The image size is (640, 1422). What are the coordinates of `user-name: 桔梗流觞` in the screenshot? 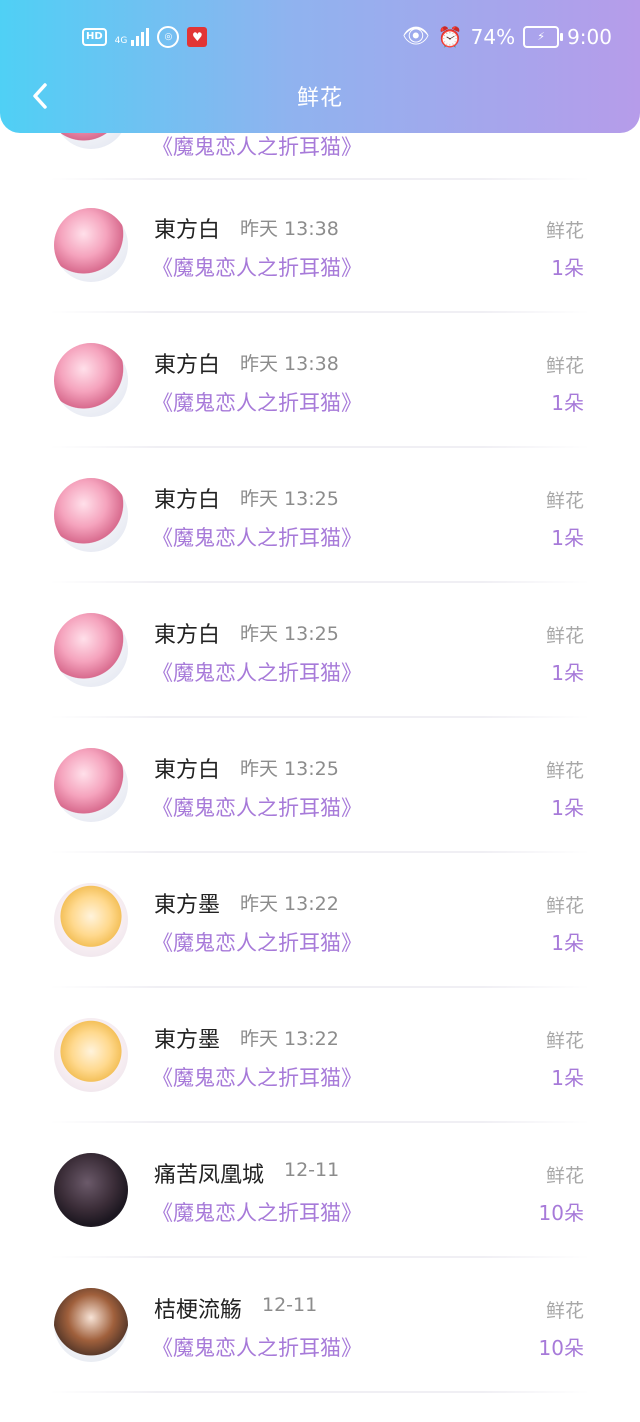 It's located at (198, 1308).